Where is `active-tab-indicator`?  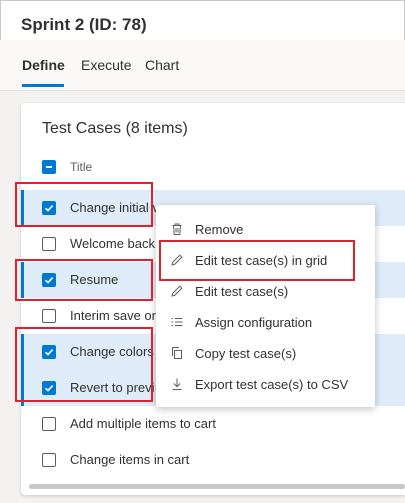
active-tab-indicator is located at coordinates (43, 85).